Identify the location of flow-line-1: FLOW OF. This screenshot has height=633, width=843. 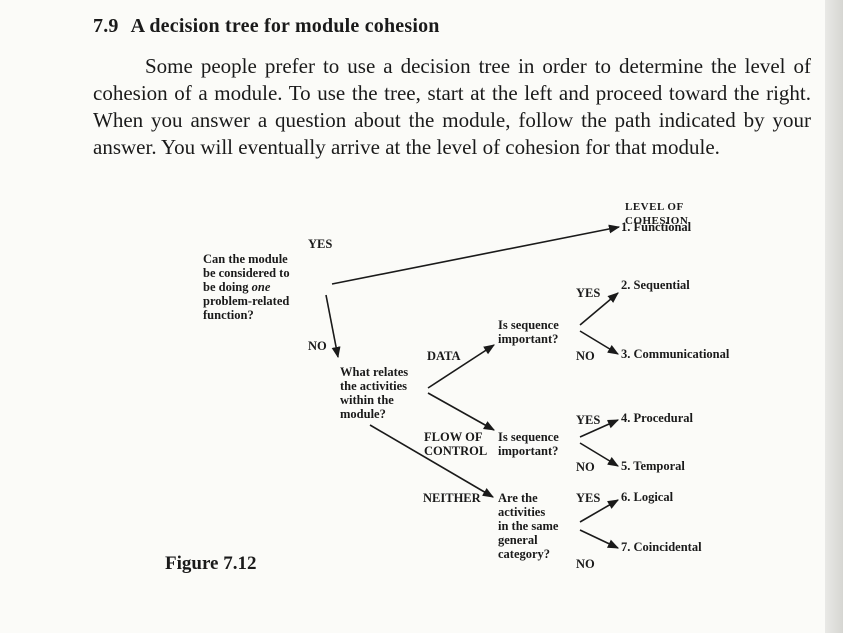
(453, 437).